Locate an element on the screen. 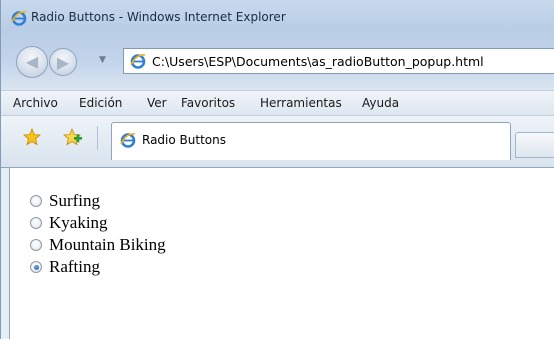 This screenshot has height=339, width=554. radio-button-selected is located at coordinates (36, 267).